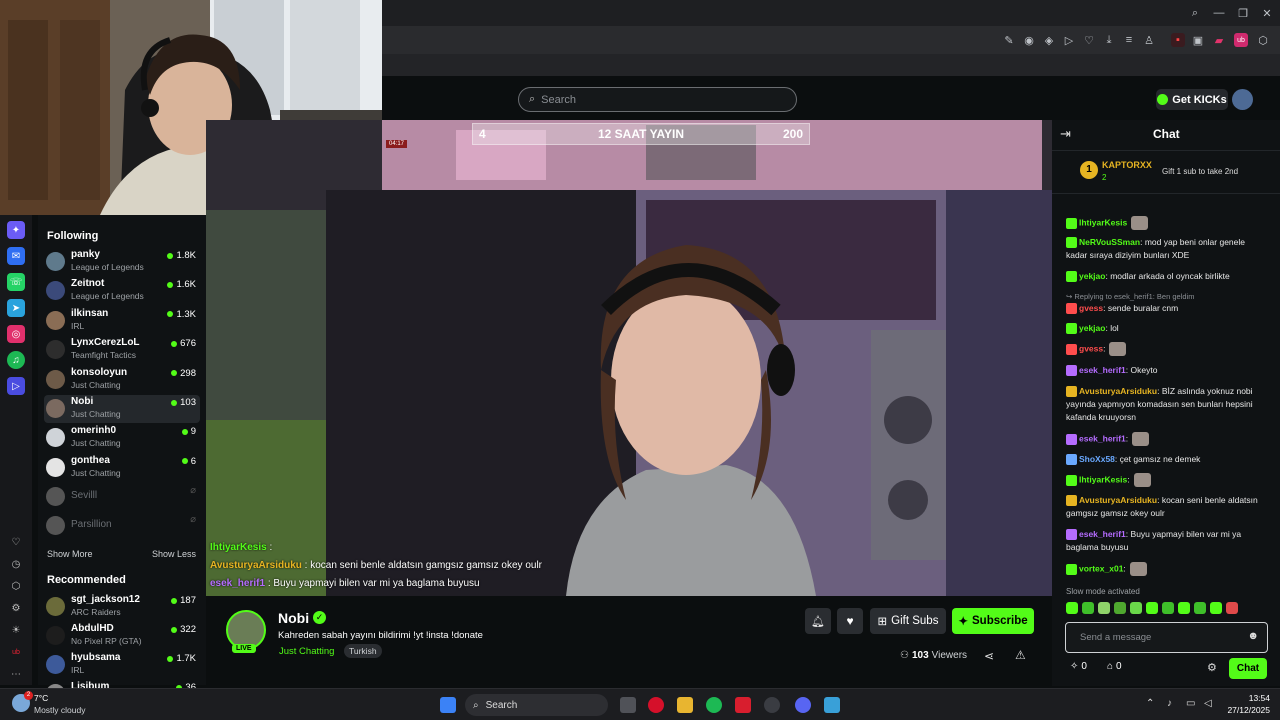 The image size is (1280, 720). Describe the element at coordinates (16, 674) in the screenshot. I see `more-icon: ⋯` at that location.